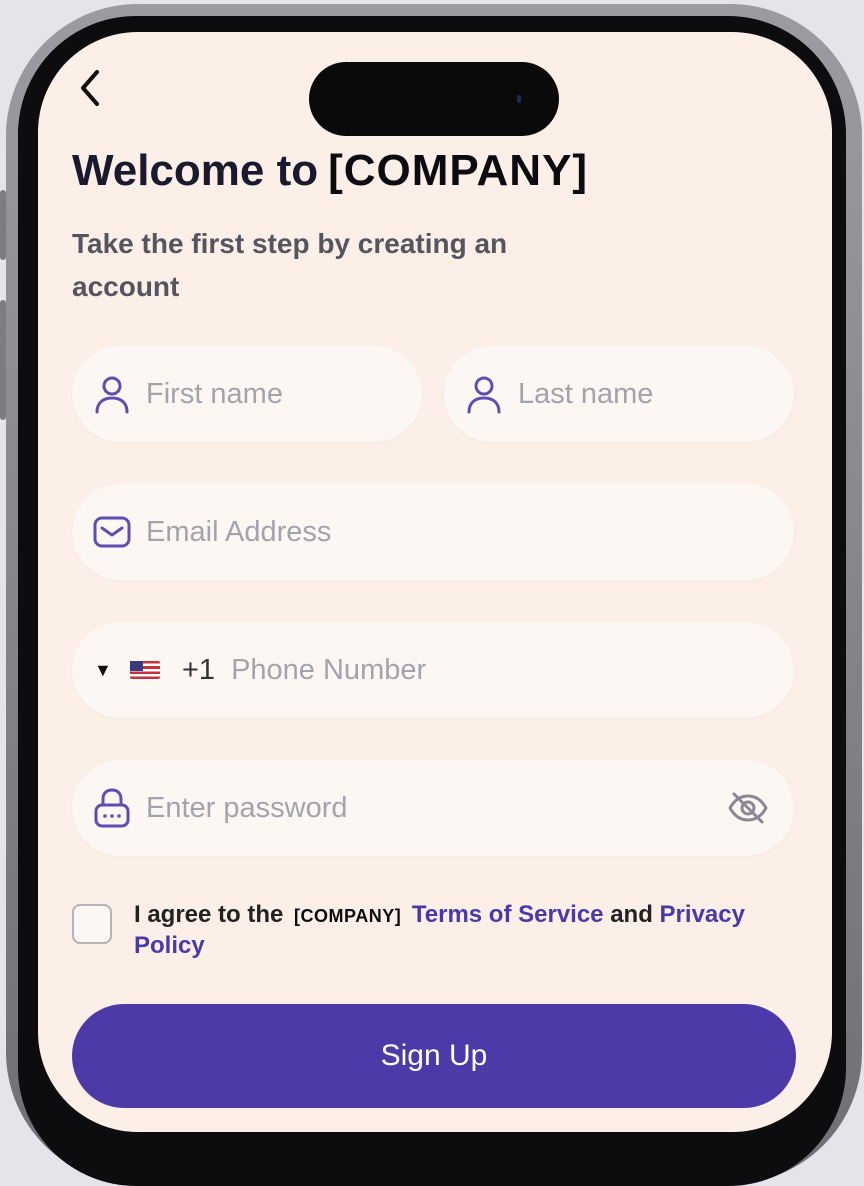 The image size is (864, 1186). Describe the element at coordinates (519, 99) in the screenshot. I see `camera-dot` at that location.